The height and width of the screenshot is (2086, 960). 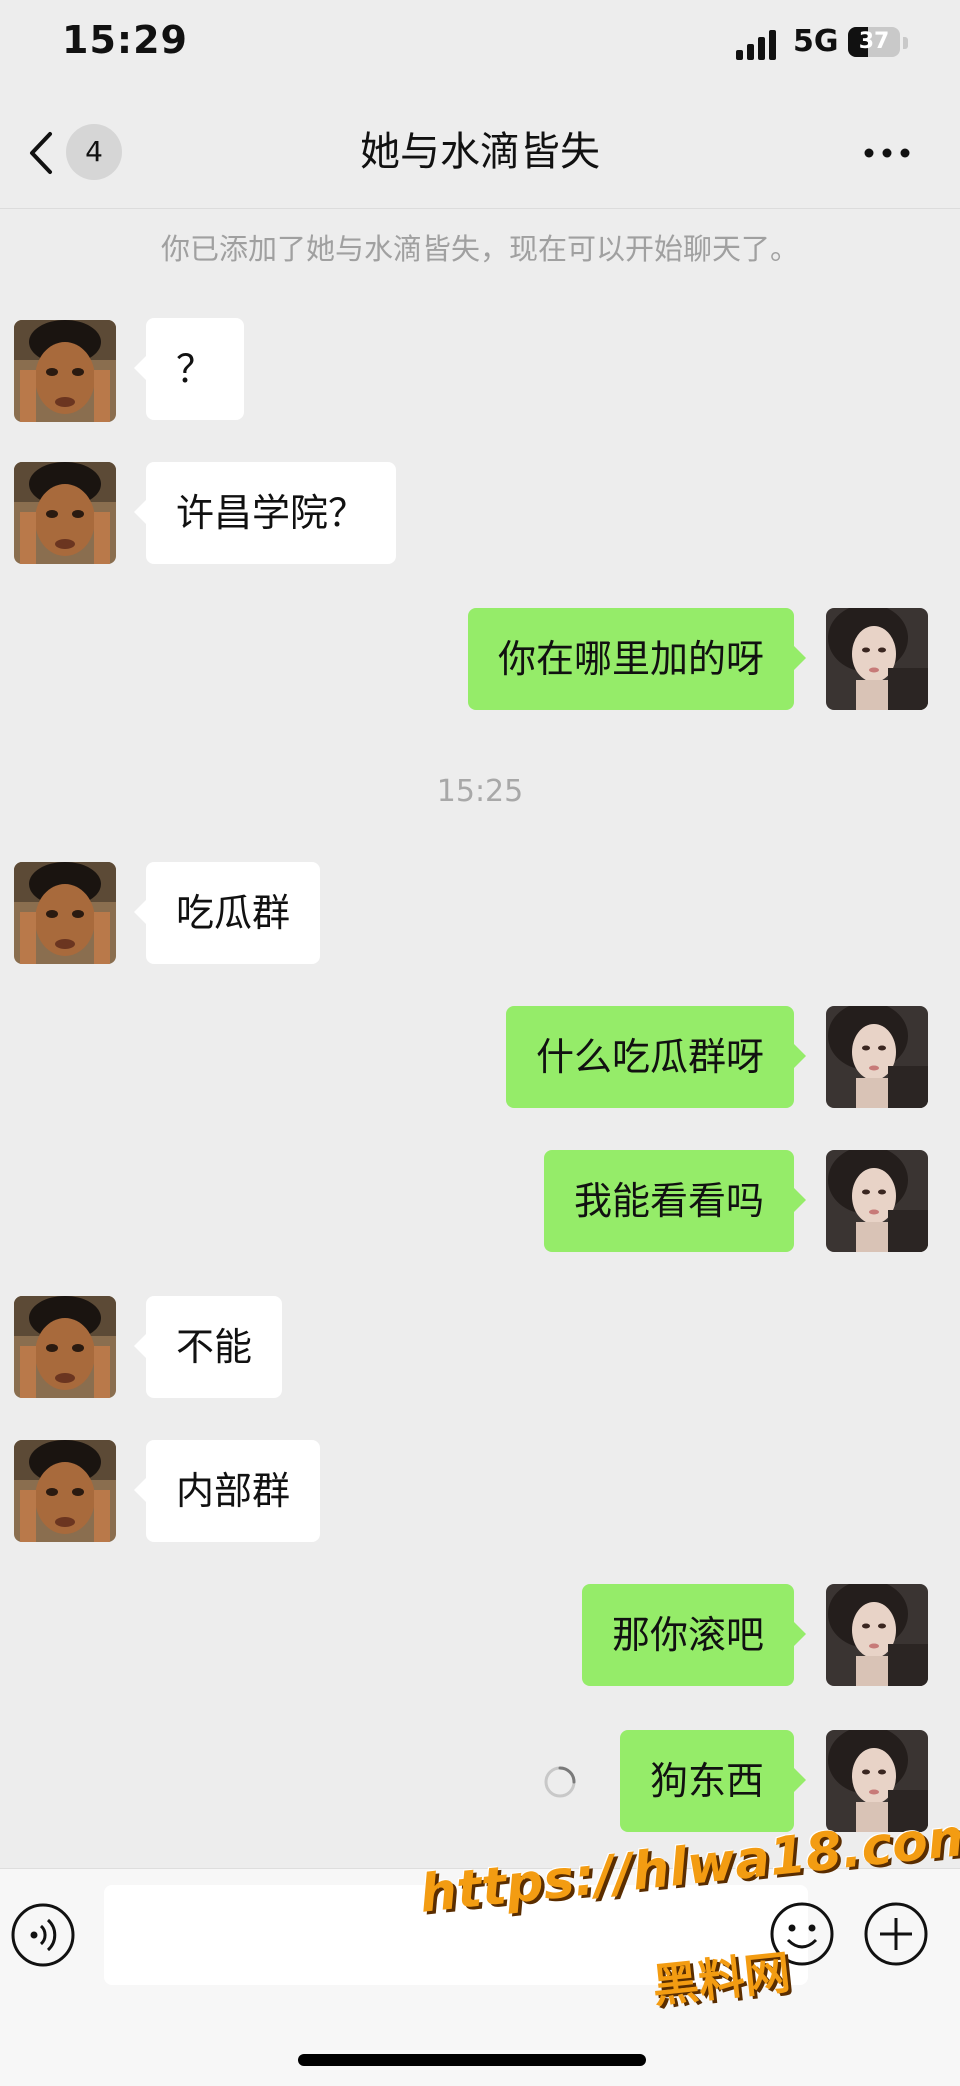 What do you see at coordinates (480, 45) in the screenshot?
I see `status-bar: 15:29 5G 37` at bounding box center [480, 45].